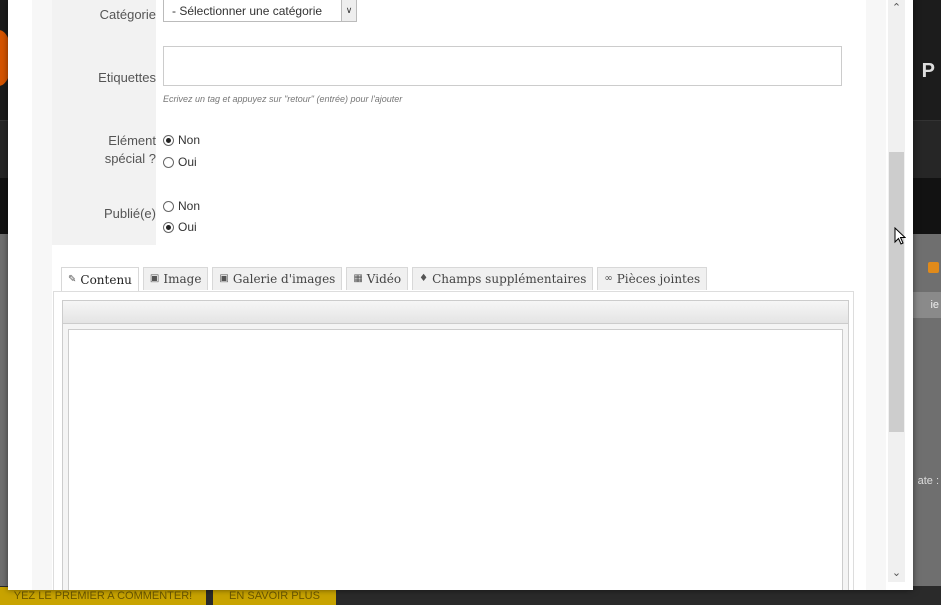 The width and height of the screenshot is (941, 605). What do you see at coordinates (42, 295) in the screenshot?
I see `modal-edge-left` at bounding box center [42, 295].